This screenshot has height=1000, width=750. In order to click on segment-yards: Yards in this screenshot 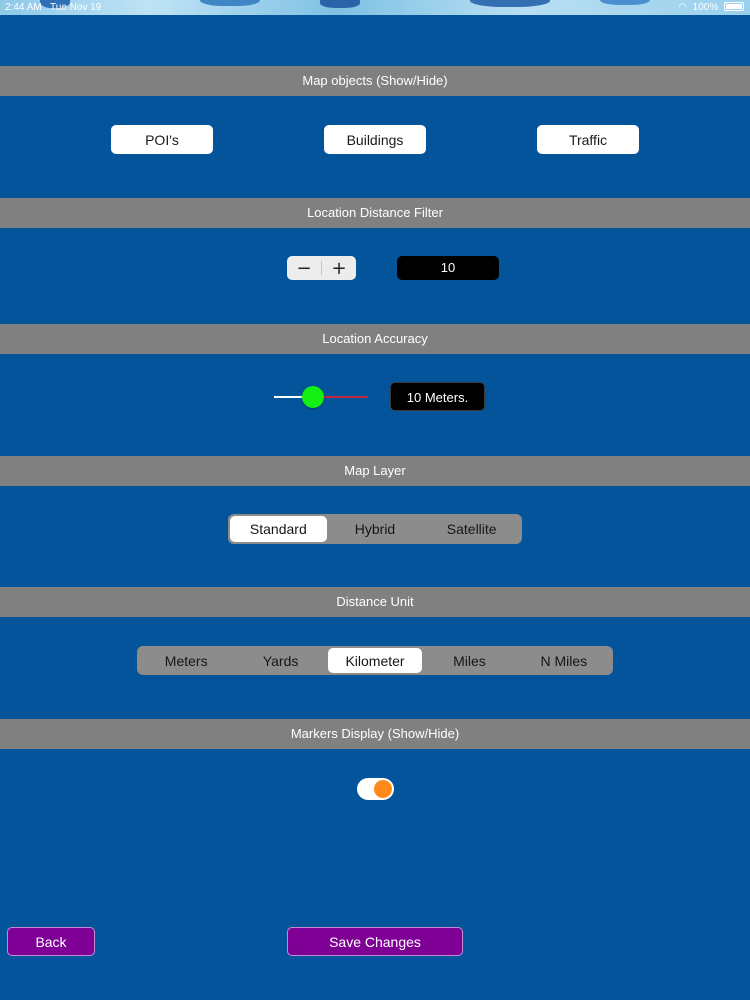, I will do `click(280, 660)`.